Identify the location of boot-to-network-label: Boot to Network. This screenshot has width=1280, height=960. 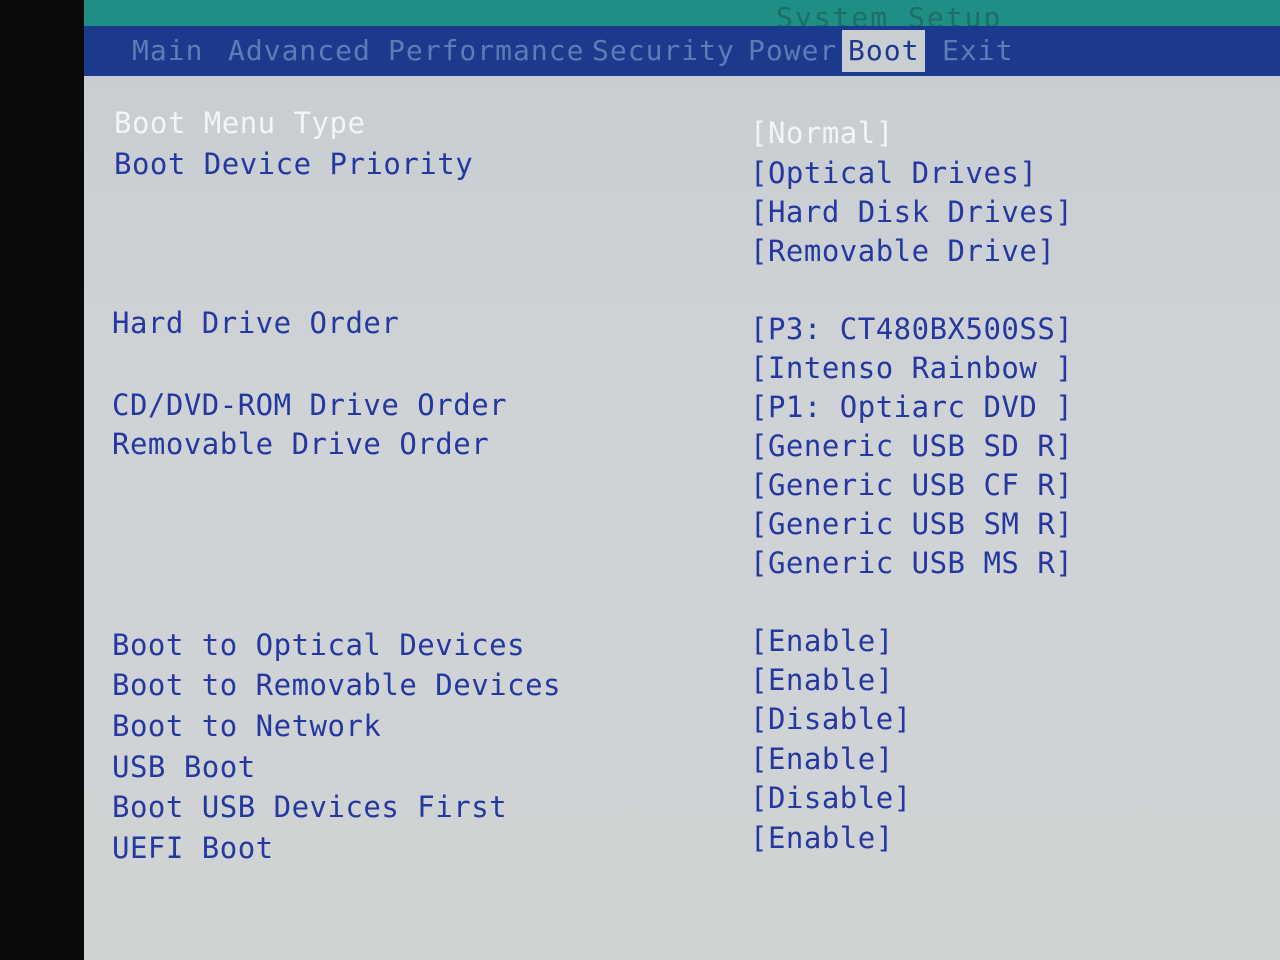
(247, 726).